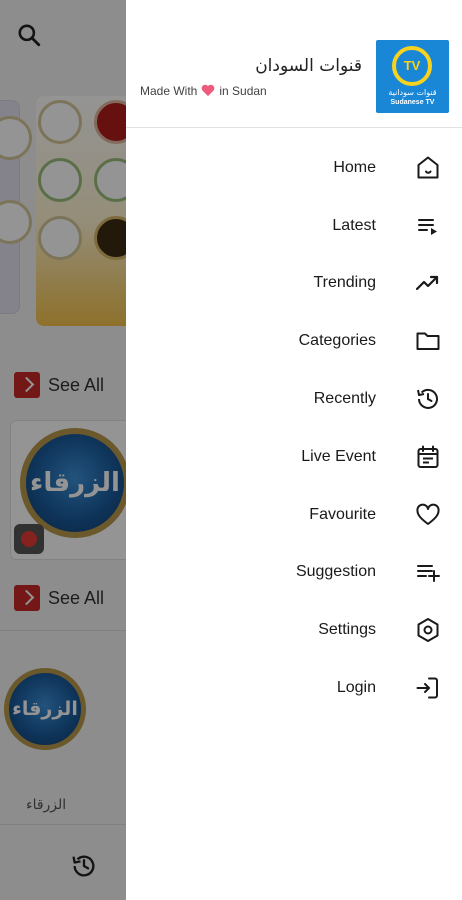 The image size is (462, 900). What do you see at coordinates (428, 168) in the screenshot?
I see `home-icon` at bounding box center [428, 168].